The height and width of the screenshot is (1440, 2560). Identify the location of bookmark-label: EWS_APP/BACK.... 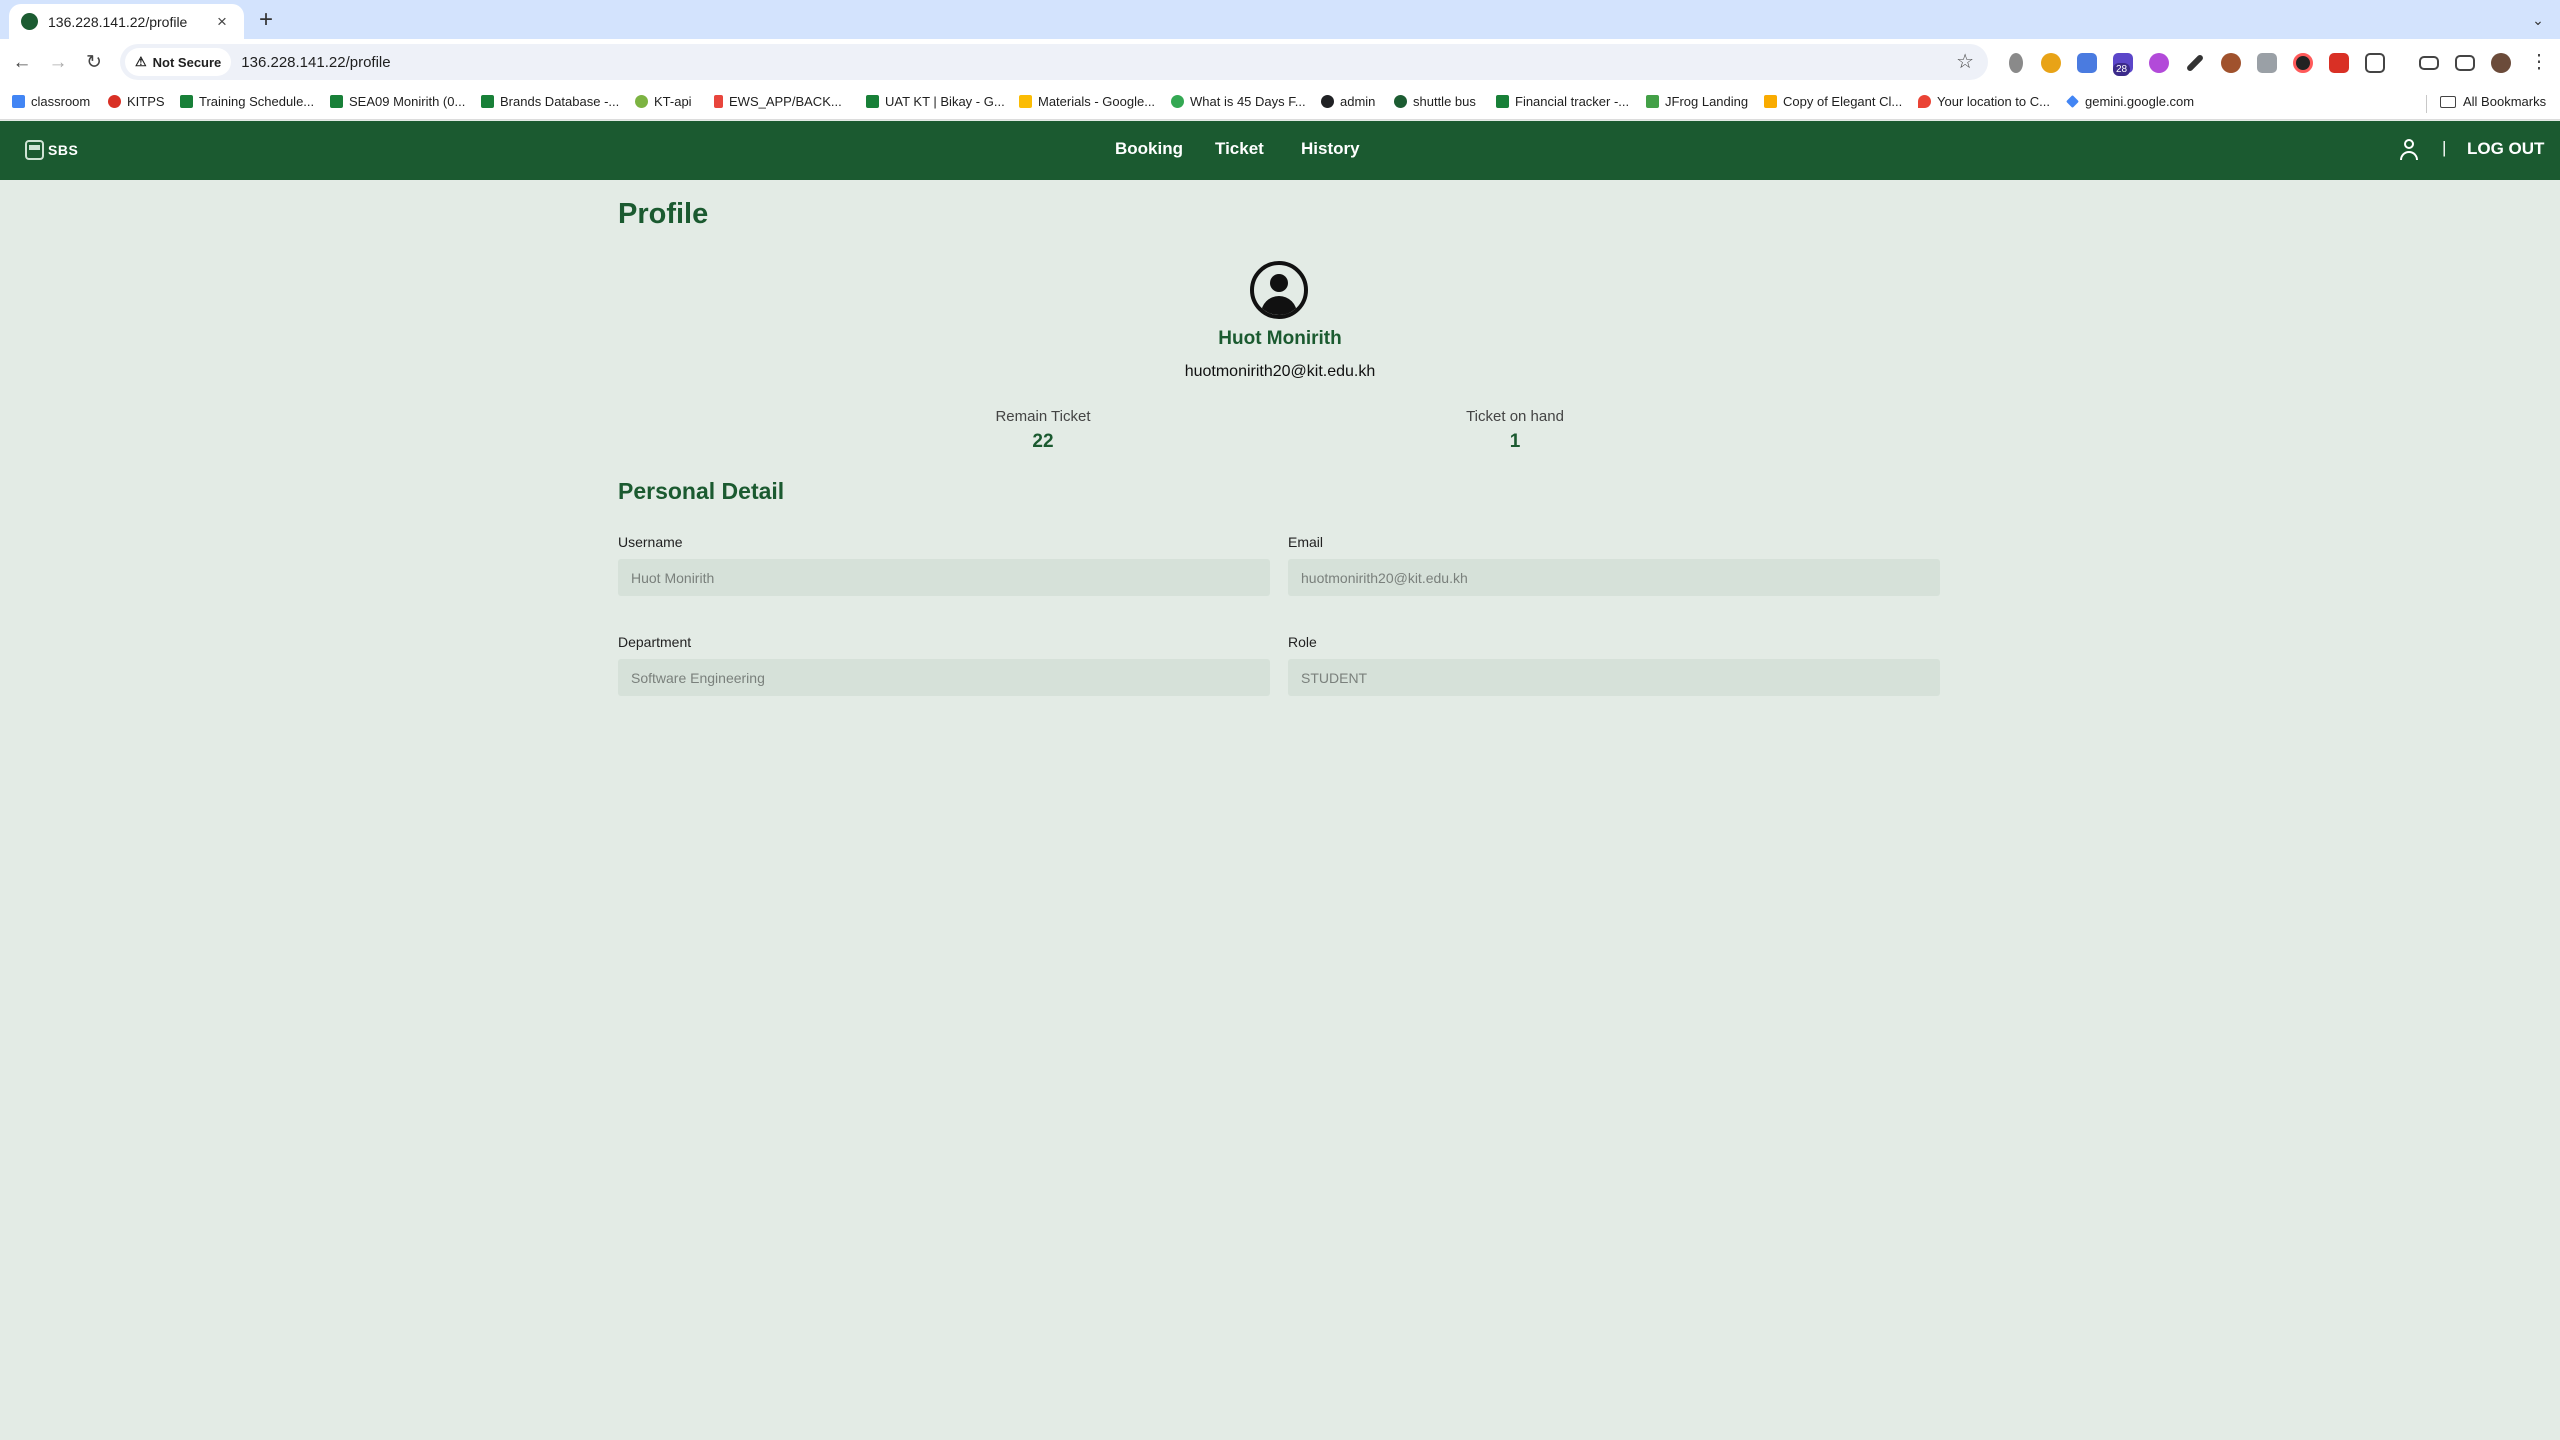
(785, 101).